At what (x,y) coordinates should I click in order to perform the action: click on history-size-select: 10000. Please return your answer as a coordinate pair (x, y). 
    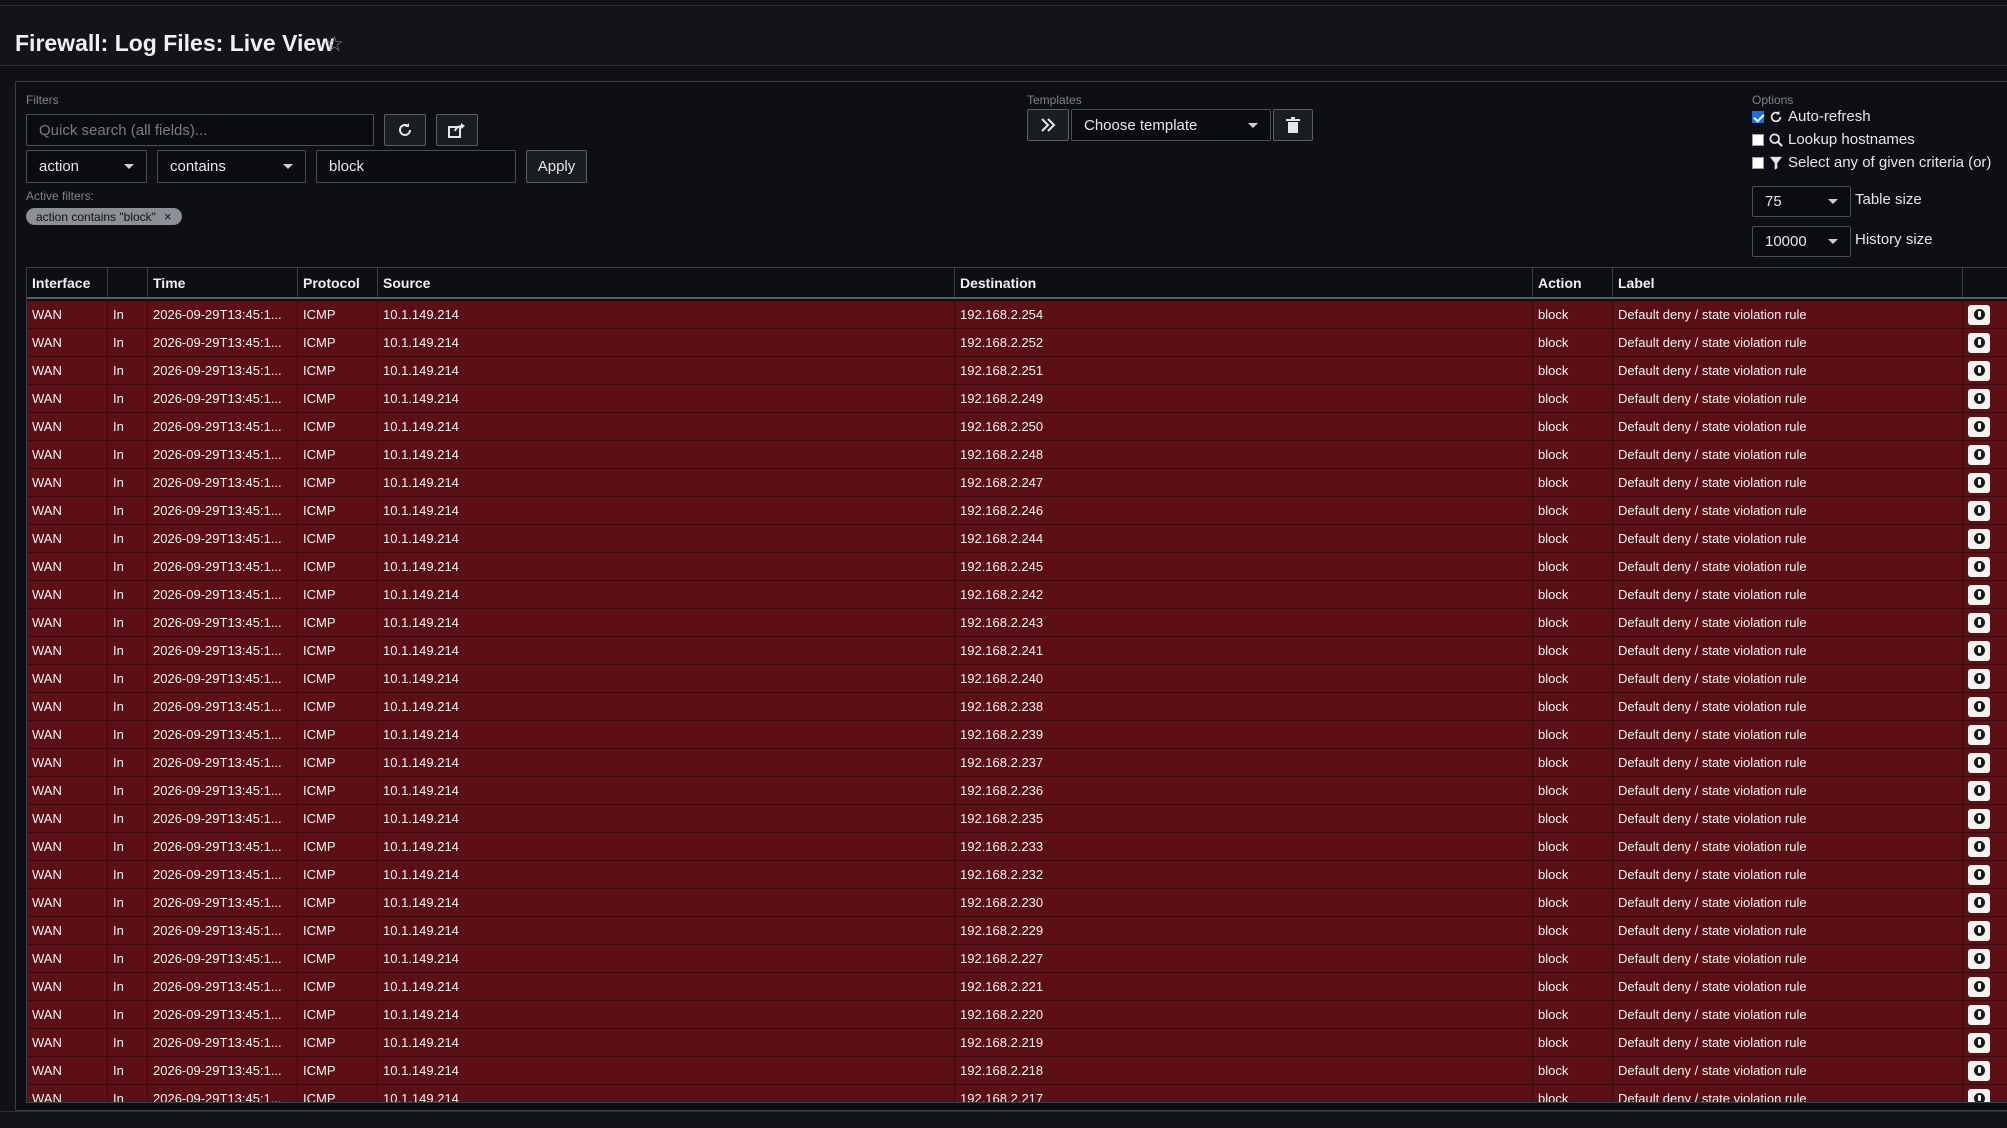
    Looking at the image, I should click on (1801, 241).